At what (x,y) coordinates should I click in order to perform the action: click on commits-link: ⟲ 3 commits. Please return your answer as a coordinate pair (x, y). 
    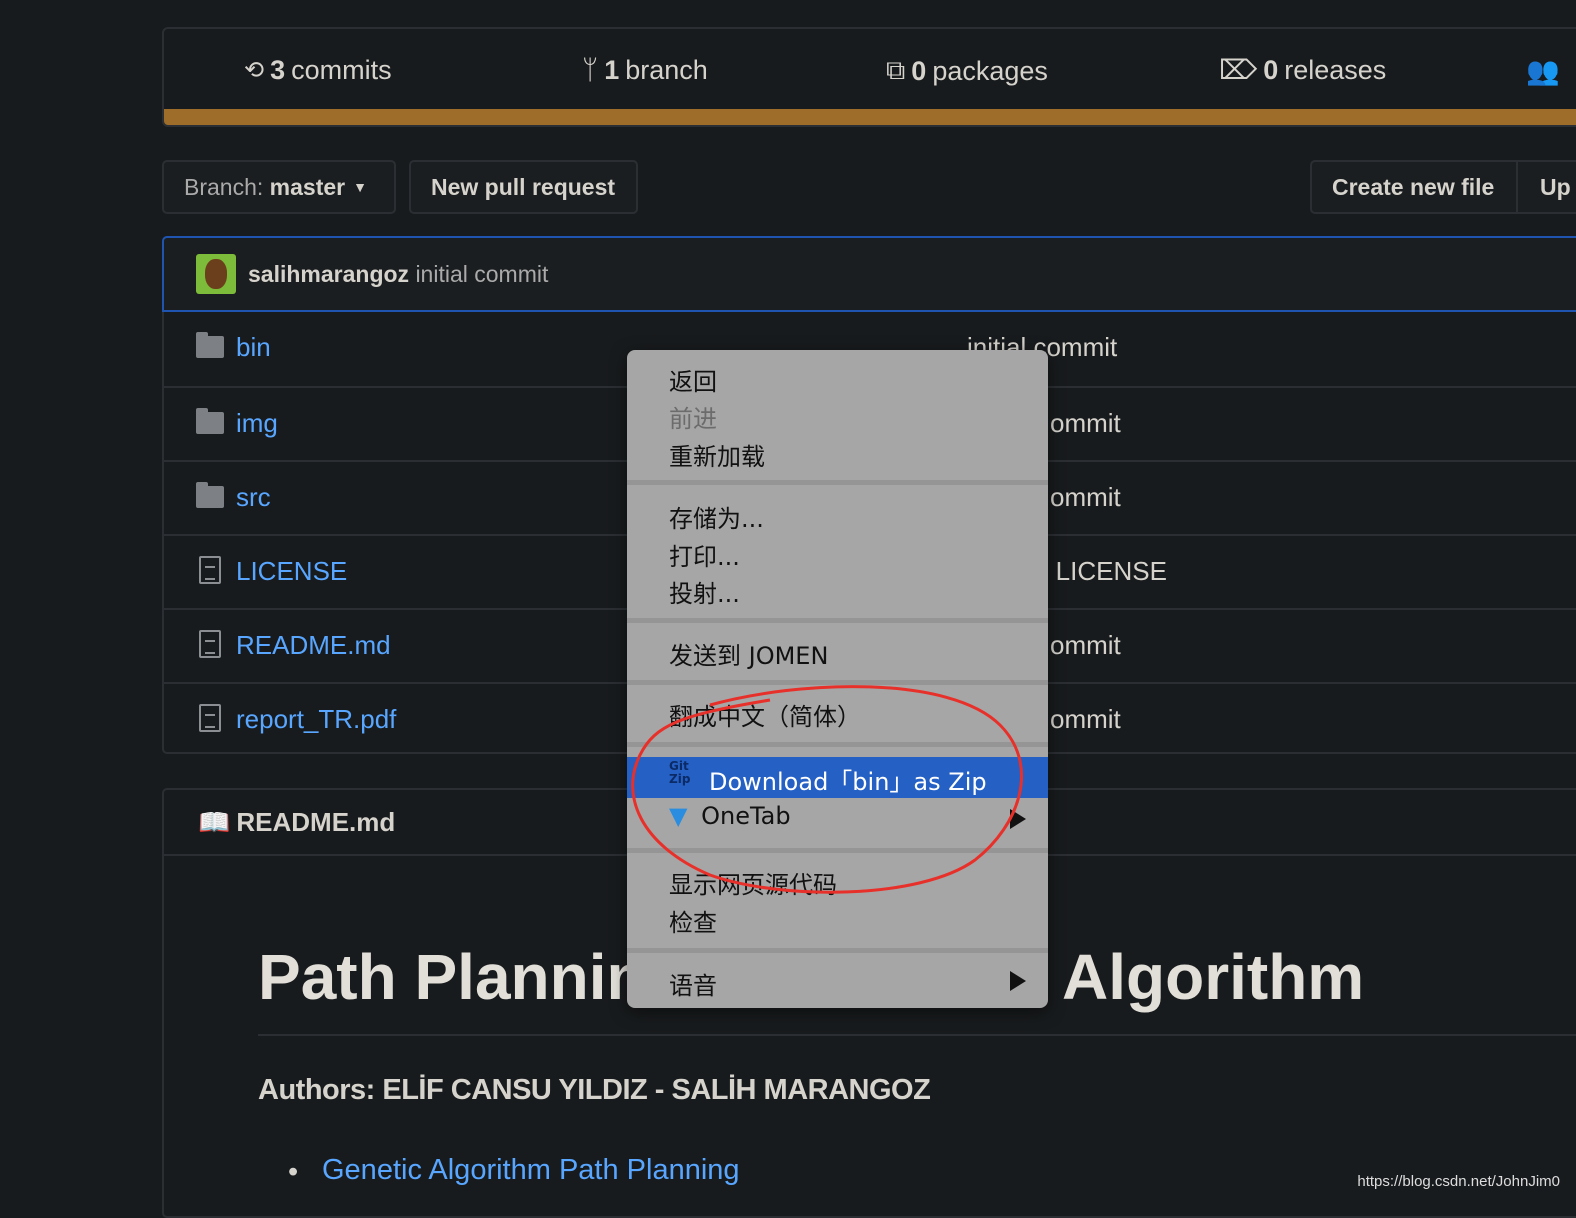
    Looking at the image, I should click on (318, 70).